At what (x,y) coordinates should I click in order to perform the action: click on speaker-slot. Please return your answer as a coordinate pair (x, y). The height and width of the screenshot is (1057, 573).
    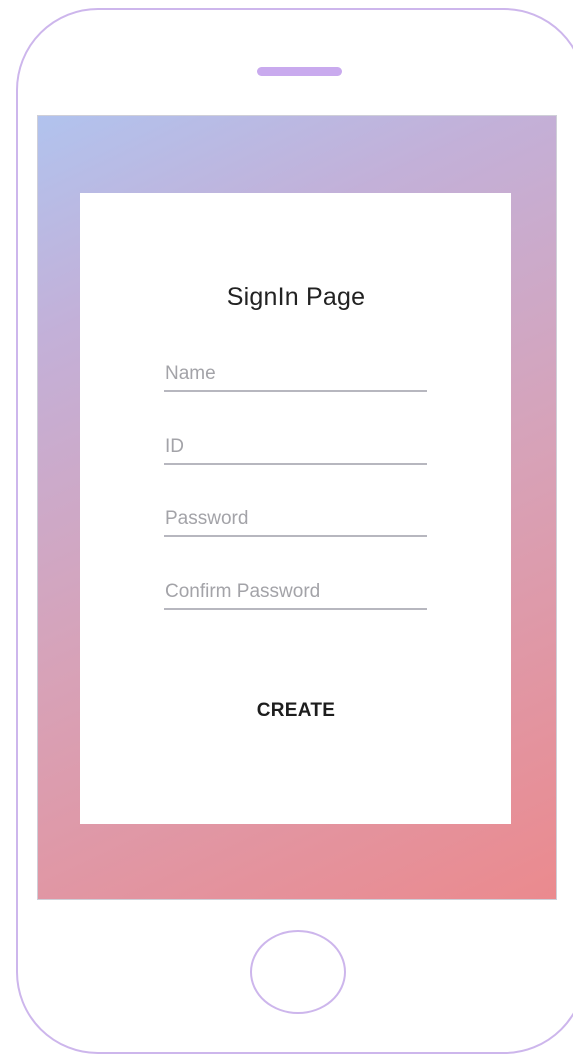
    Looking at the image, I should click on (299, 71).